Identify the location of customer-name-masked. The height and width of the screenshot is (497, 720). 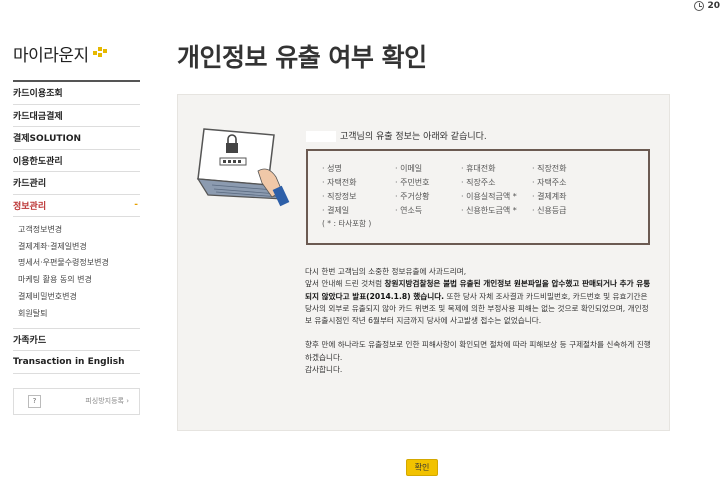
(321, 136).